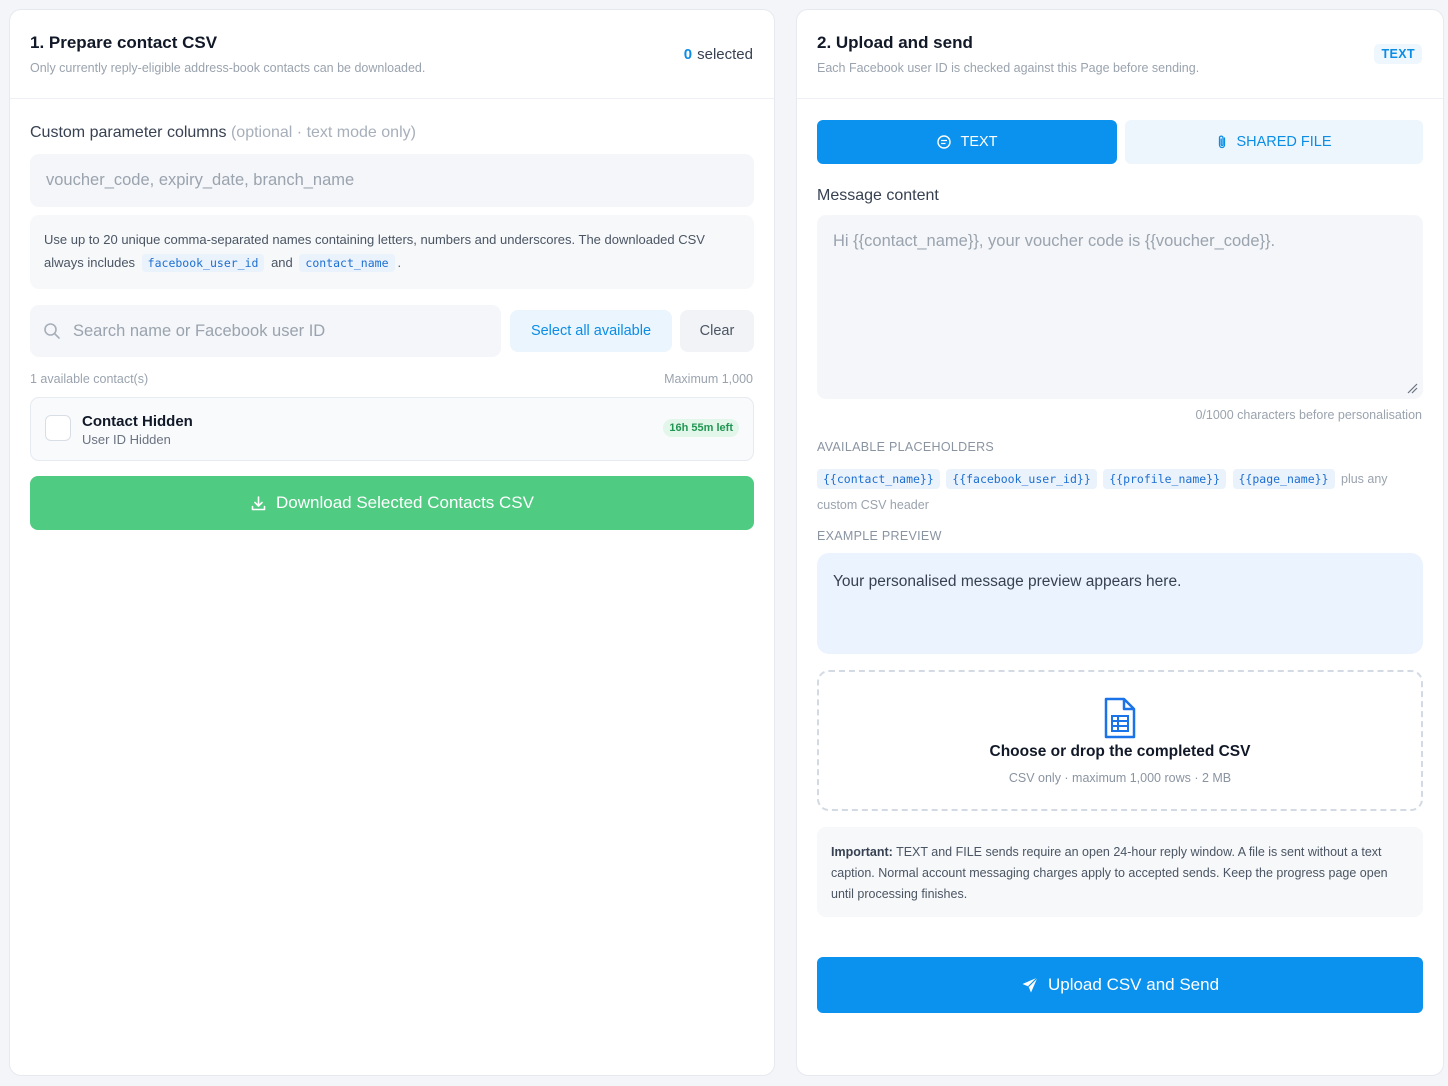 The image size is (1448, 1086). Describe the element at coordinates (879, 536) in the screenshot. I see `preview-caption: EXAMPLE PREVIEW` at that location.